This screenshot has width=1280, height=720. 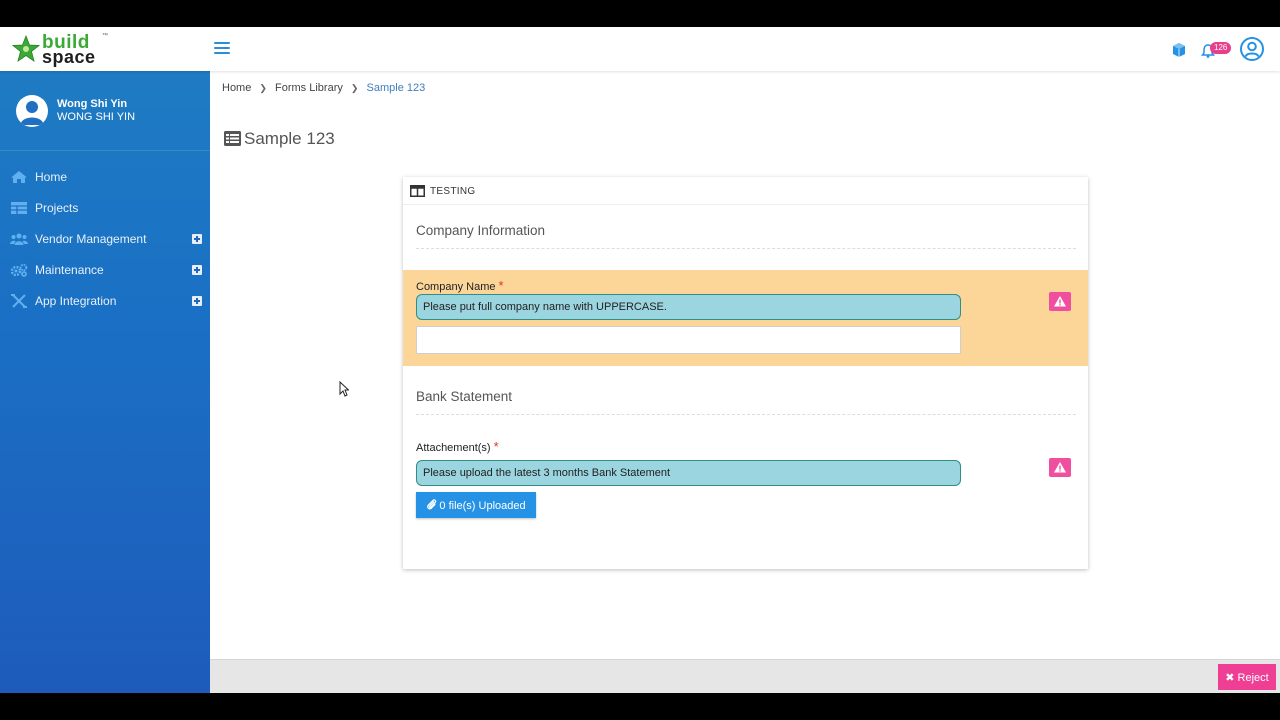 I want to click on buildspace-logo: build space ™, so click(x=62, y=49).